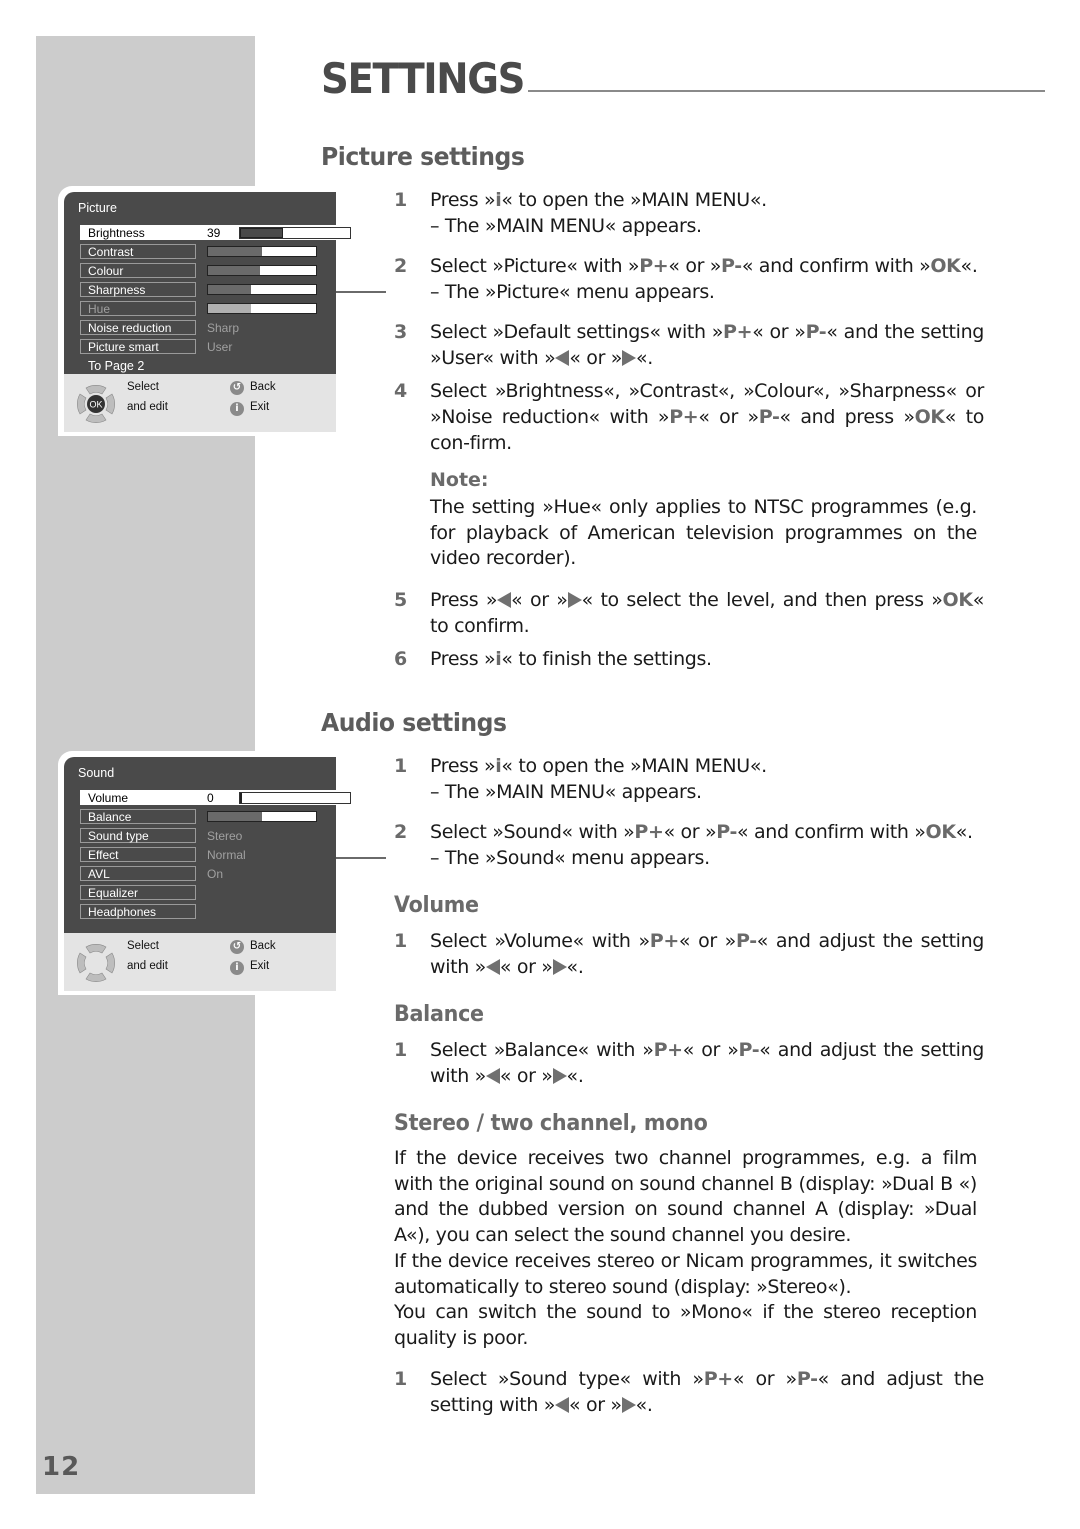 Image resolution: width=1080 pixels, height=1529 pixels. Describe the element at coordinates (361, 858) in the screenshot. I see `sound-menu-leader-line` at that location.